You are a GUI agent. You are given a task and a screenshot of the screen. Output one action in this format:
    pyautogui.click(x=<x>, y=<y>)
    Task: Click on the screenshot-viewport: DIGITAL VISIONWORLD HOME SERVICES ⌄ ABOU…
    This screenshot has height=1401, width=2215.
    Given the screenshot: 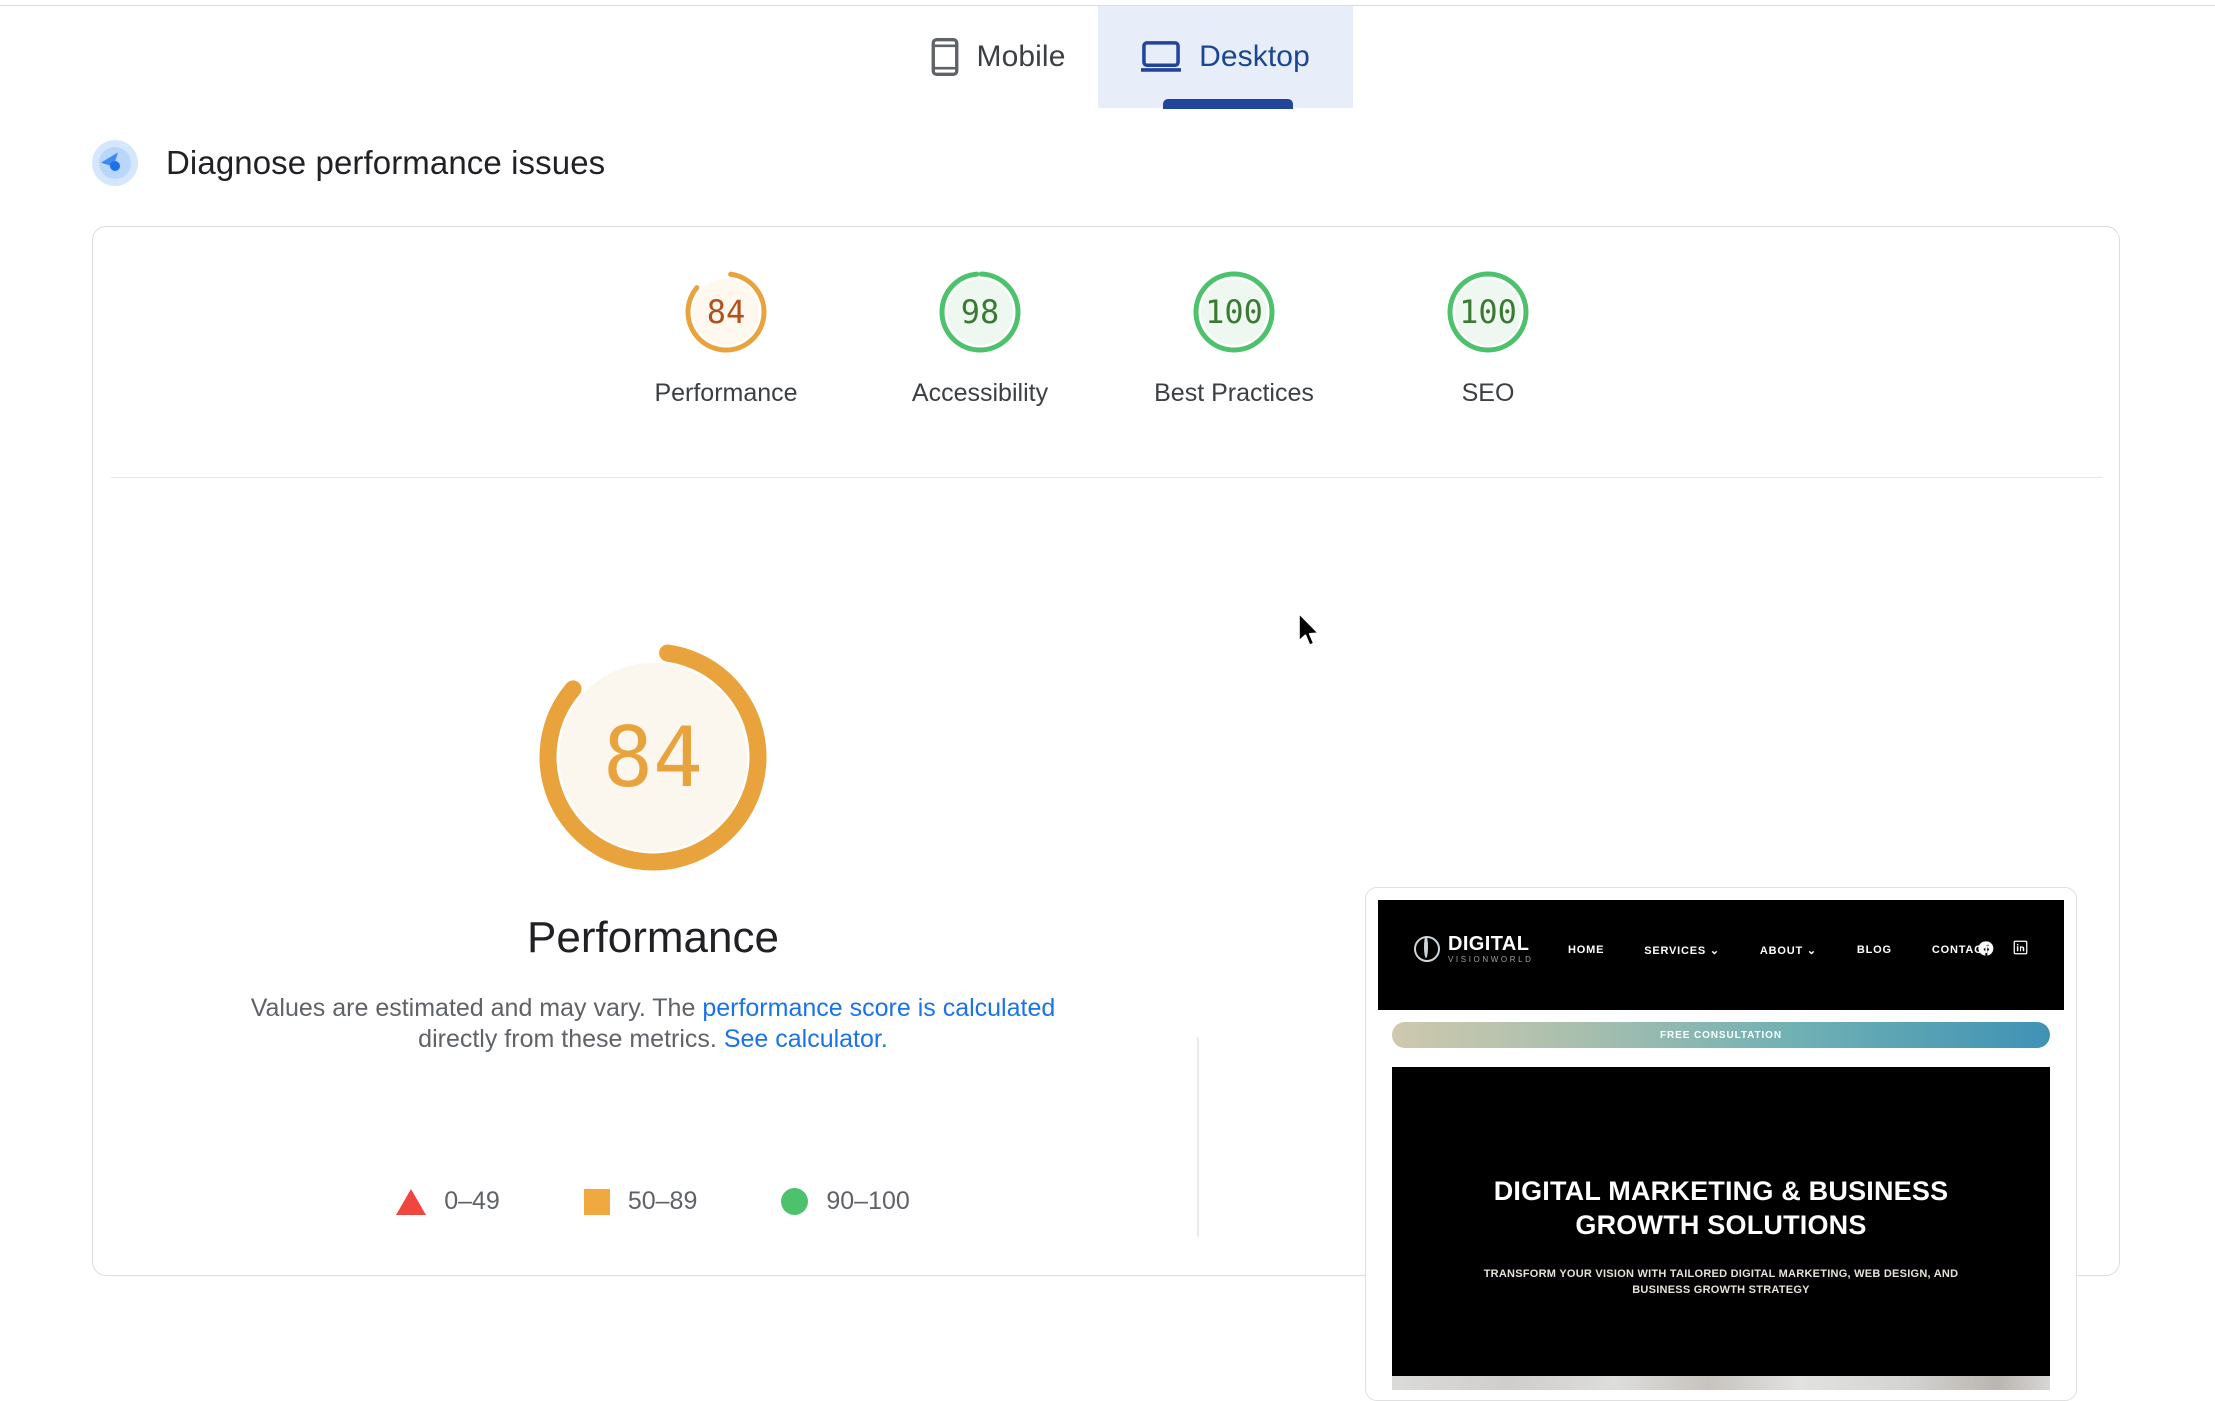 What is the action you would take?
    pyautogui.click(x=1721, y=1145)
    